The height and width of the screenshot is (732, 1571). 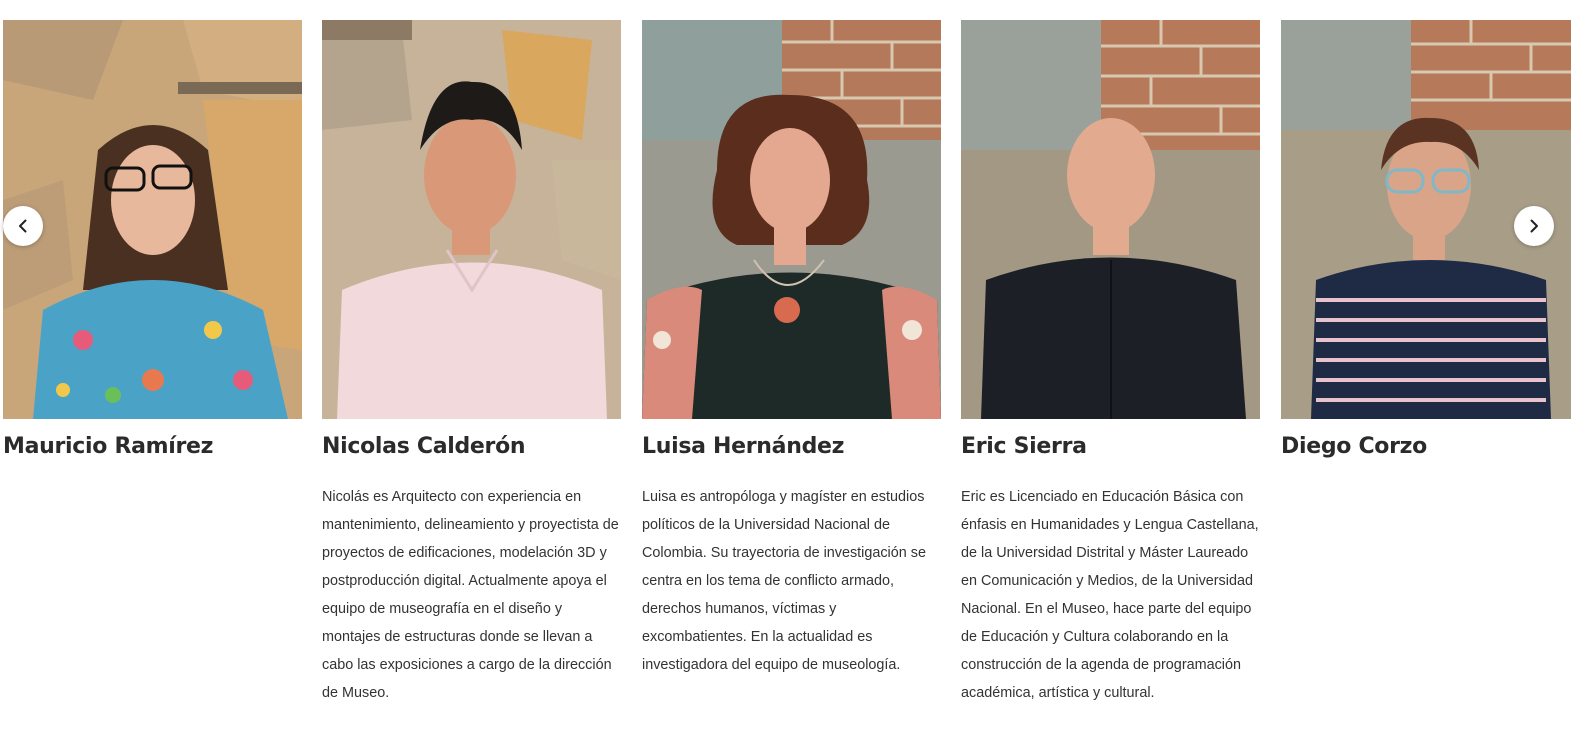 I want to click on team-card-mauricio: Mauricio Ramírez, so click(x=152, y=251).